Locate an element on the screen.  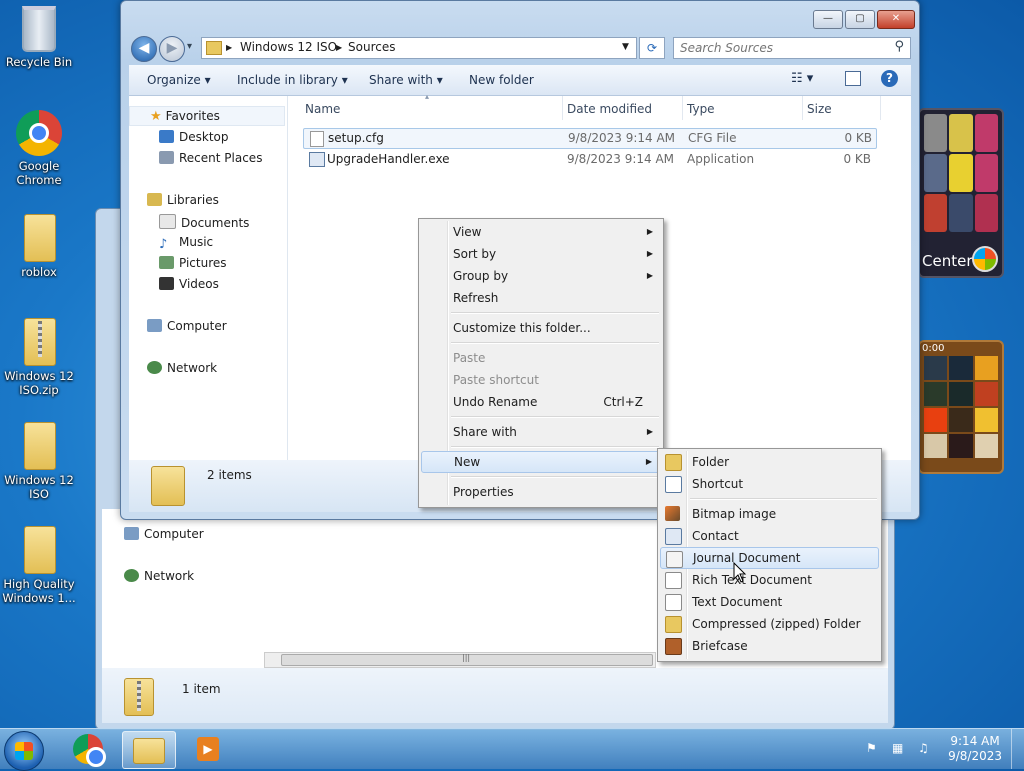
close-button: ✕ is located at coordinates (896, 19).